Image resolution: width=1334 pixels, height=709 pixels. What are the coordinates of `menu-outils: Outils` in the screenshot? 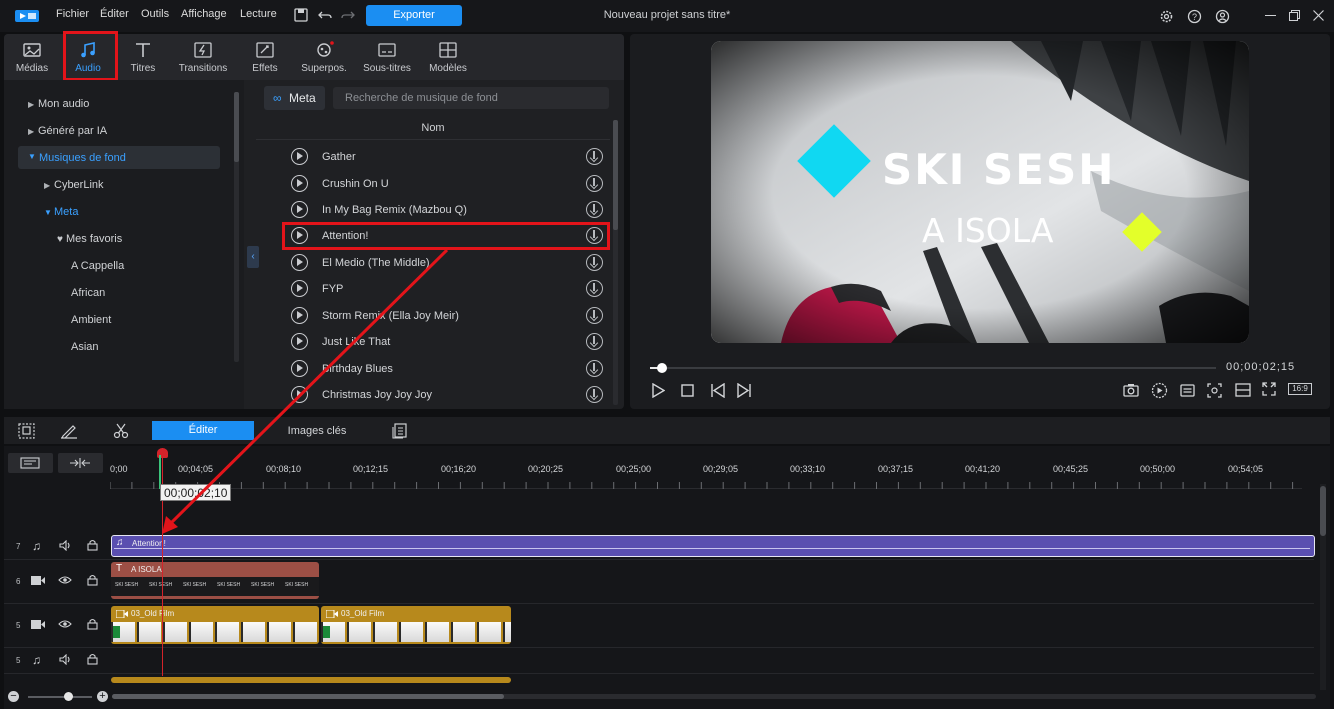 It's located at (155, 14).